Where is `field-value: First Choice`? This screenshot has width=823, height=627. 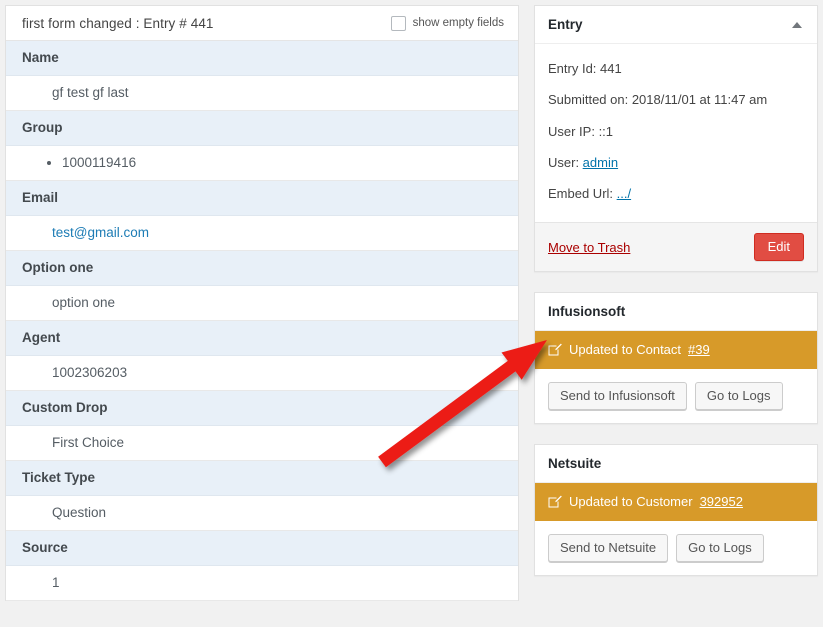
field-value: First Choice is located at coordinates (262, 443).